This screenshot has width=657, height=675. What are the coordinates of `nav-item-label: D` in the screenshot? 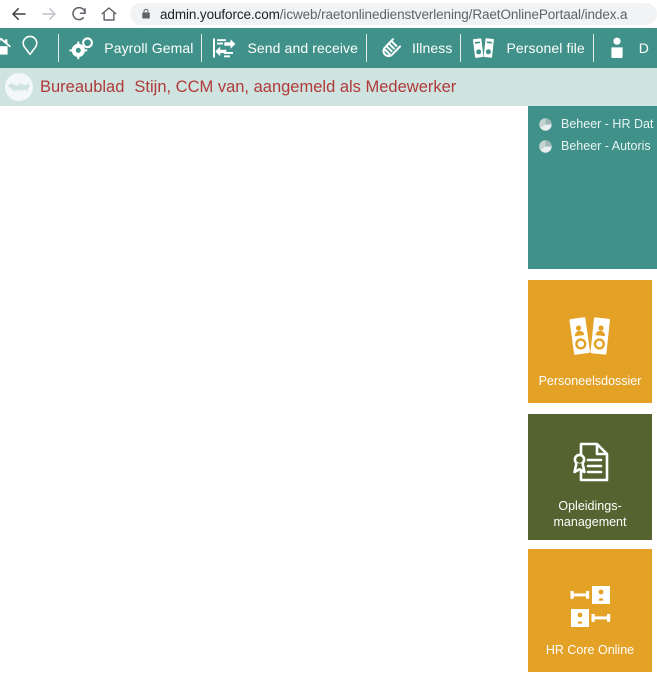 It's located at (643, 48).